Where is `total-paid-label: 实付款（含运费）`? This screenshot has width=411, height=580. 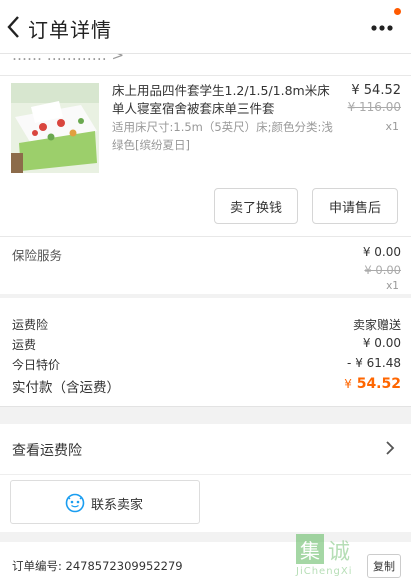
total-paid-label: 实付款（含运费） is located at coordinates (66, 388).